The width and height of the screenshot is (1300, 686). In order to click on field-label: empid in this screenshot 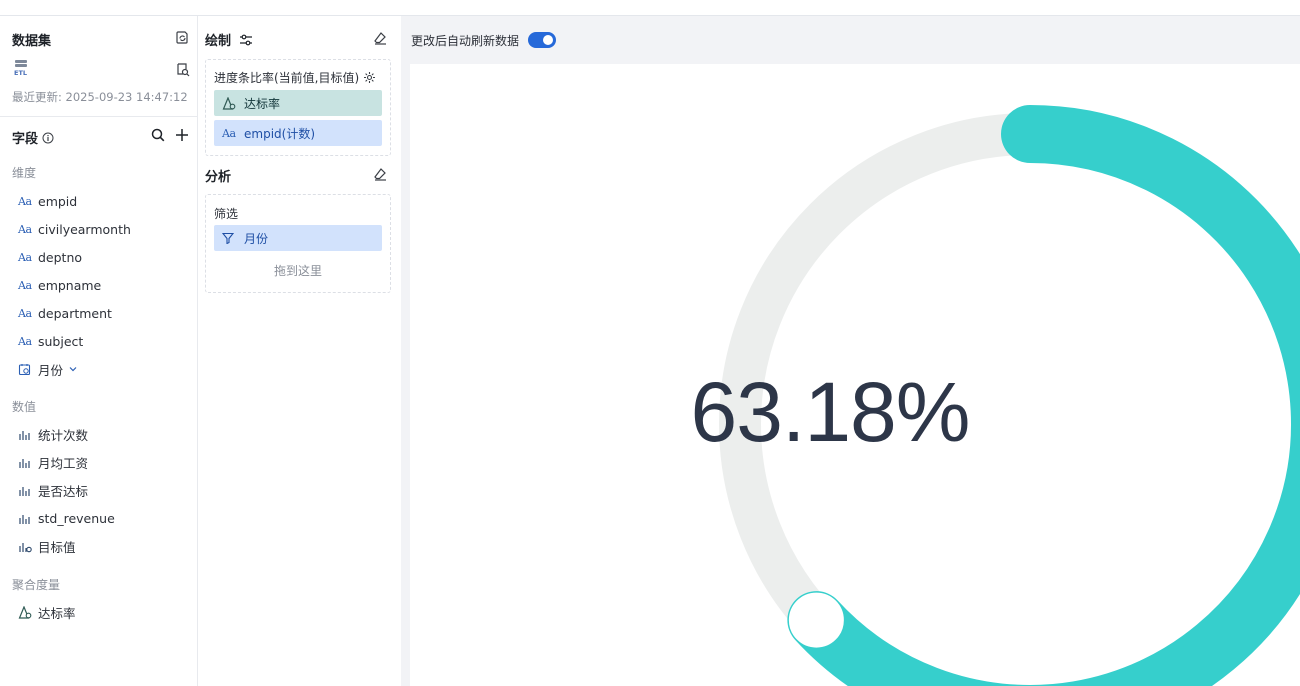, I will do `click(58, 201)`.